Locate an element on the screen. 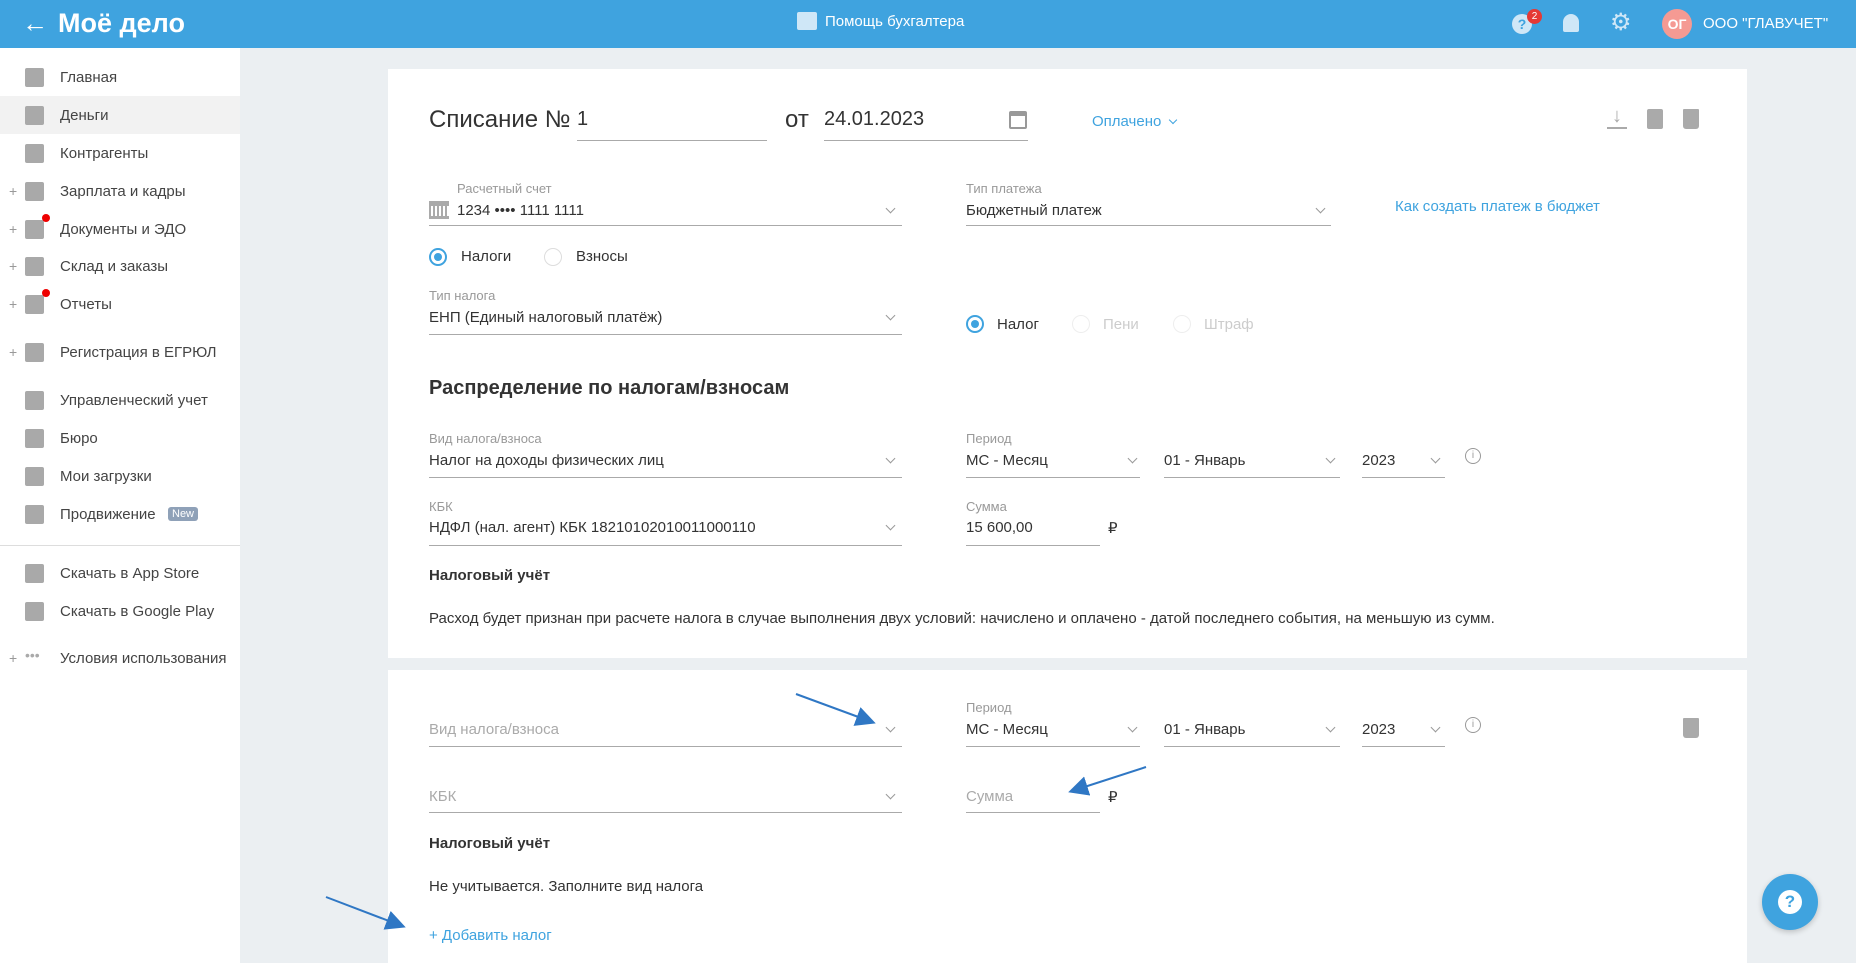 The width and height of the screenshot is (1856, 963). annotation-arrows is located at coordinates (736, 811).